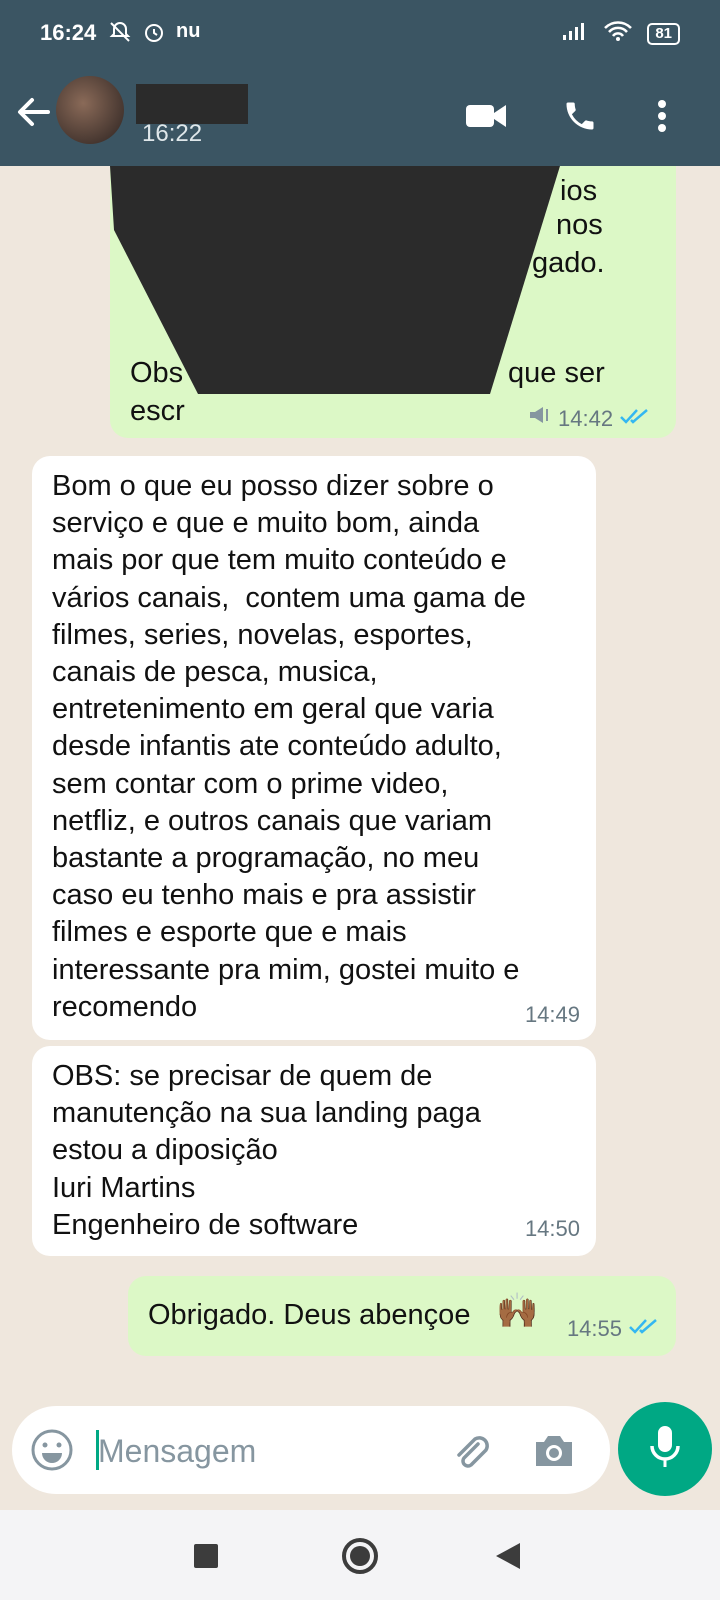 This screenshot has height=1600, width=720. What do you see at coordinates (268, 1451) in the screenshot?
I see `message-input` at bounding box center [268, 1451].